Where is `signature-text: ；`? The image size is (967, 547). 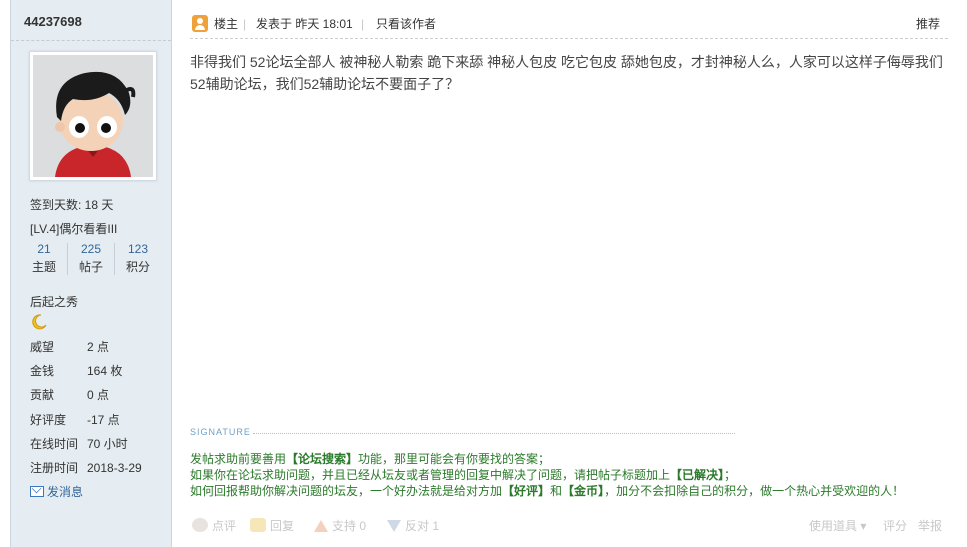
signature-text: ； is located at coordinates (730, 475).